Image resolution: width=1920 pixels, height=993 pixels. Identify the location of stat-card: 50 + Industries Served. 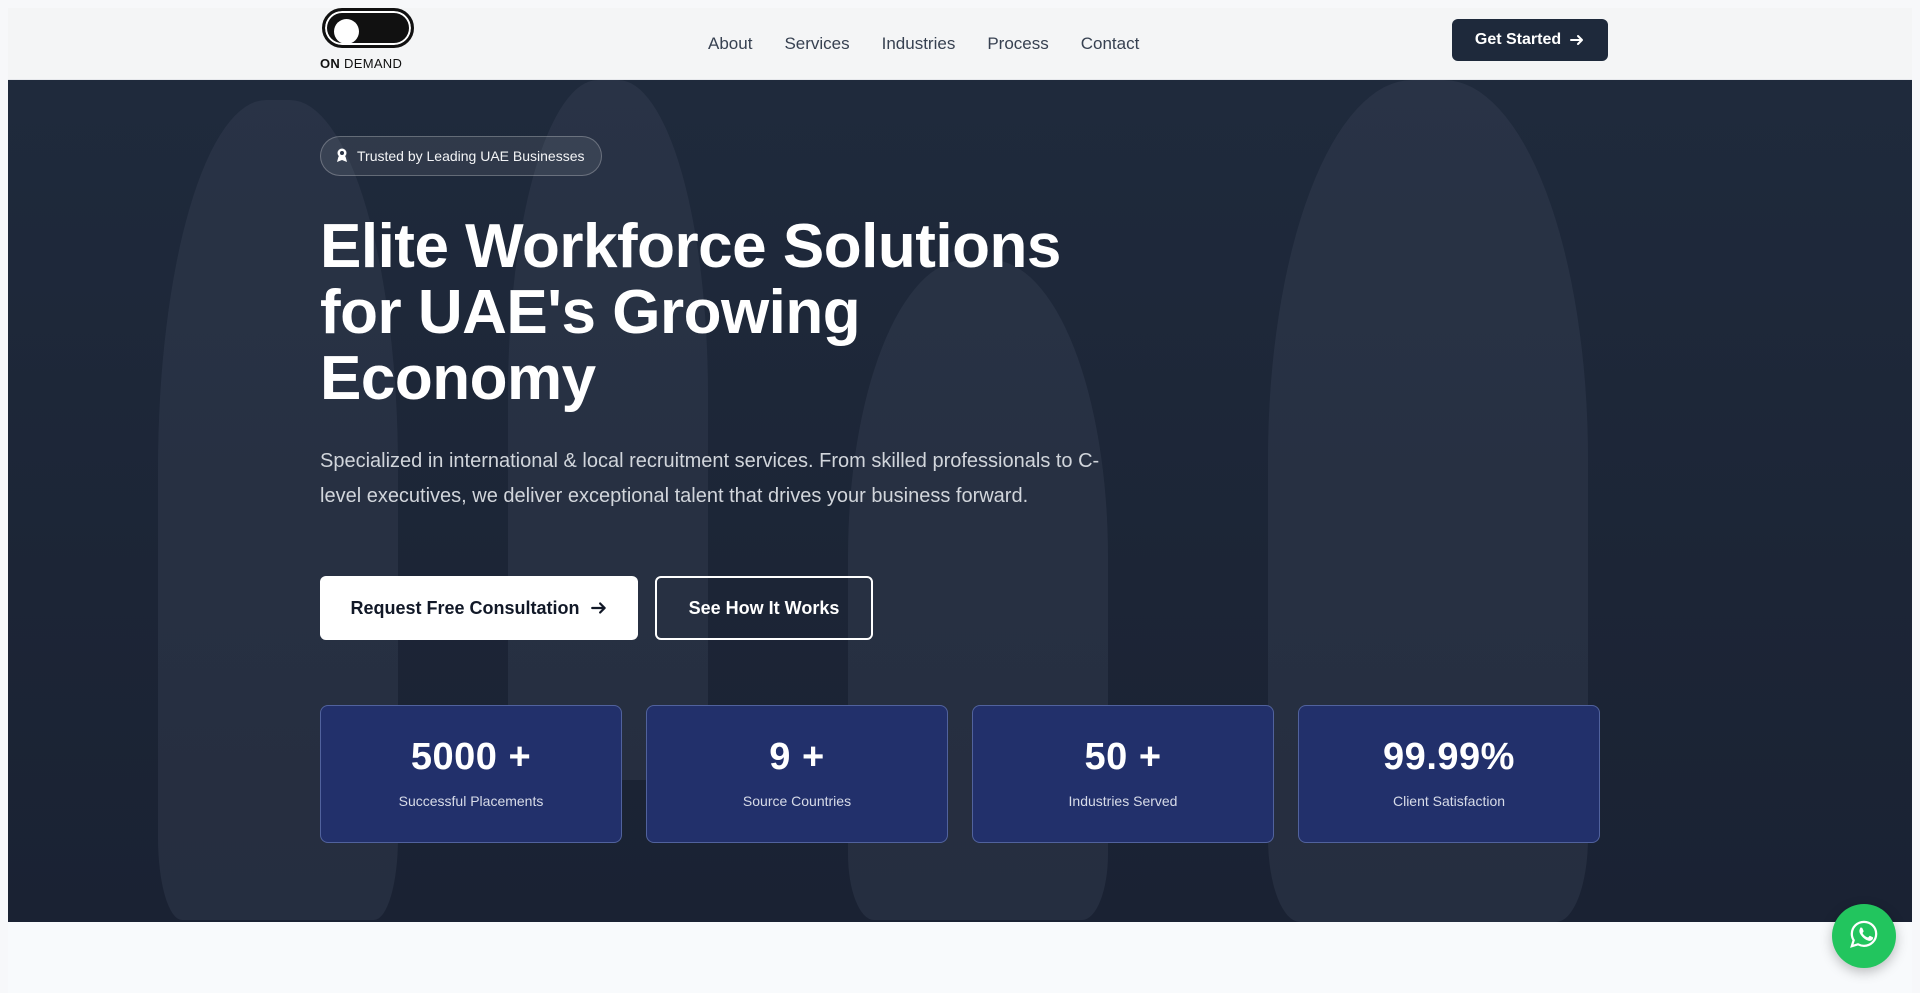
(1123, 774).